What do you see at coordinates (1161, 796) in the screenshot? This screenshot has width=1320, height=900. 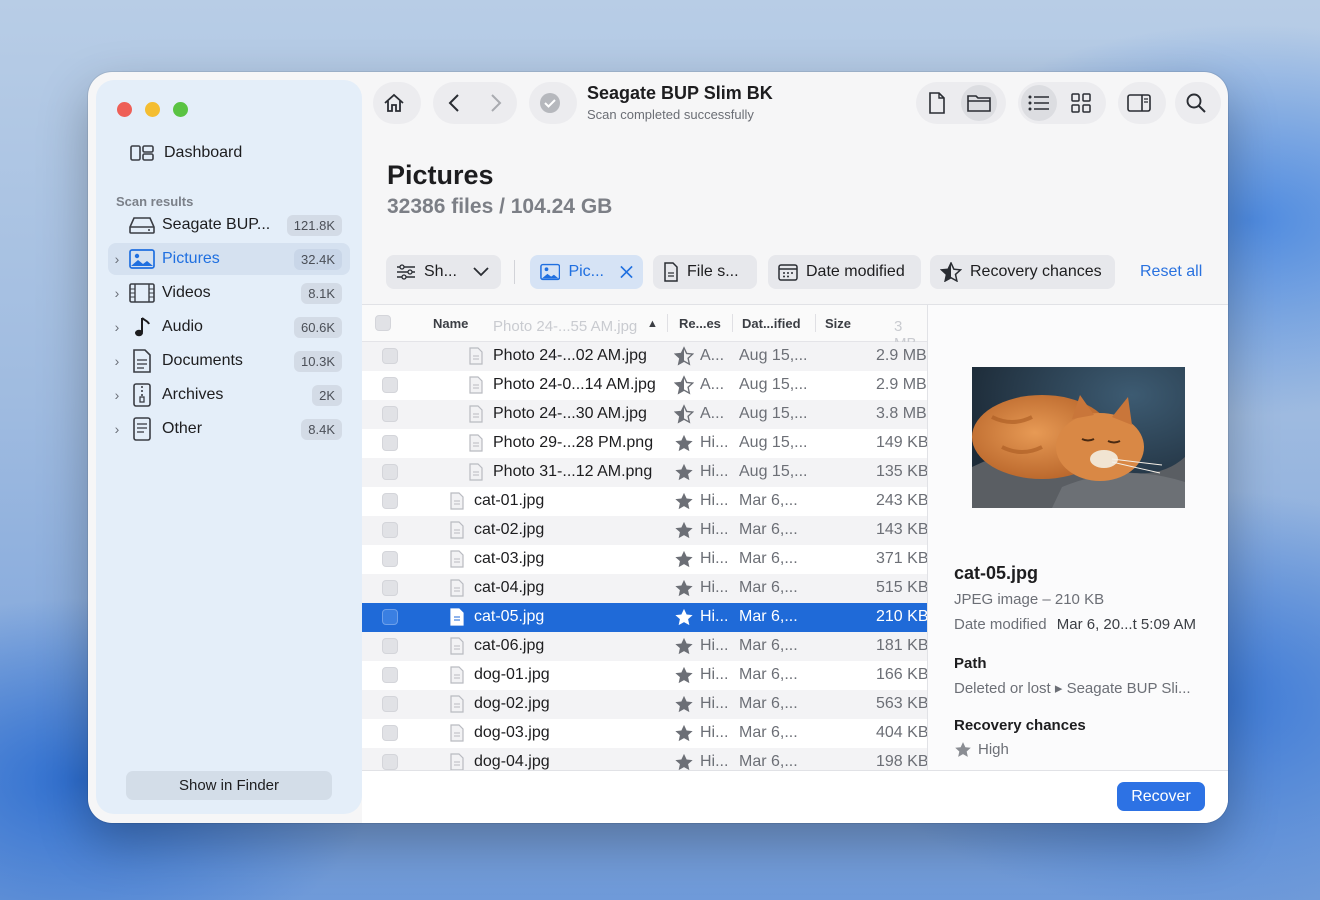 I see `recover-button: Recover` at bounding box center [1161, 796].